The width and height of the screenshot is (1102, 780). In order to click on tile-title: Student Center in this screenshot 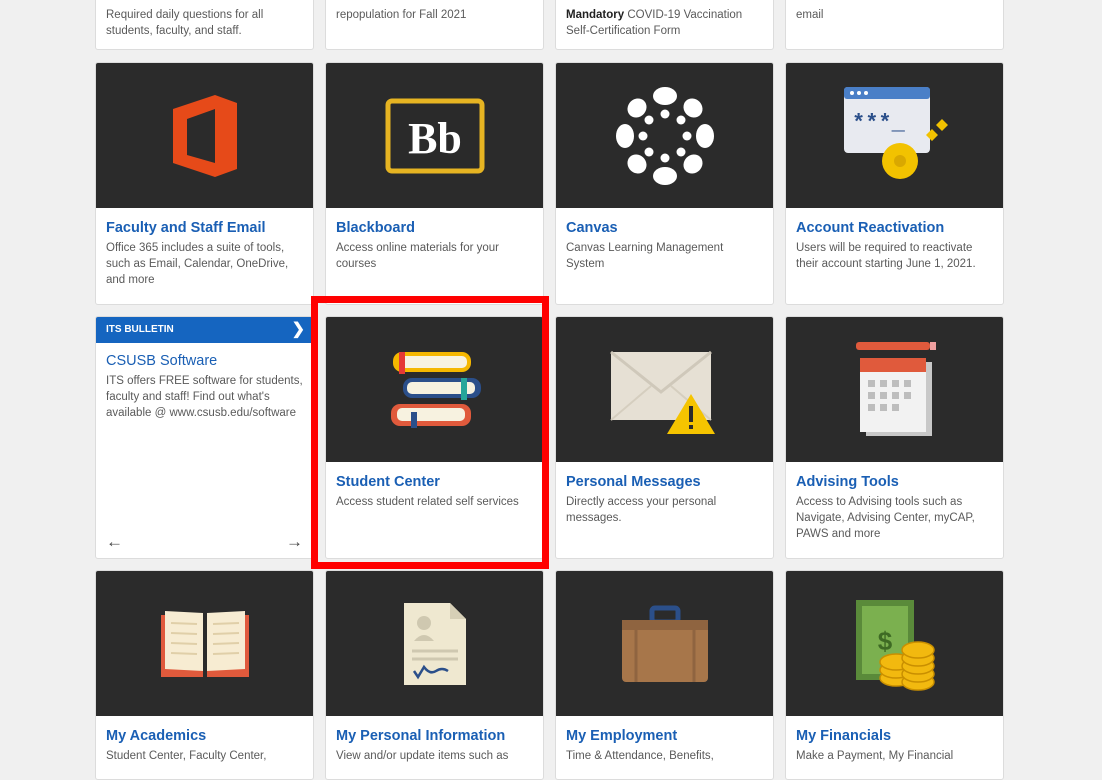, I will do `click(388, 482)`.